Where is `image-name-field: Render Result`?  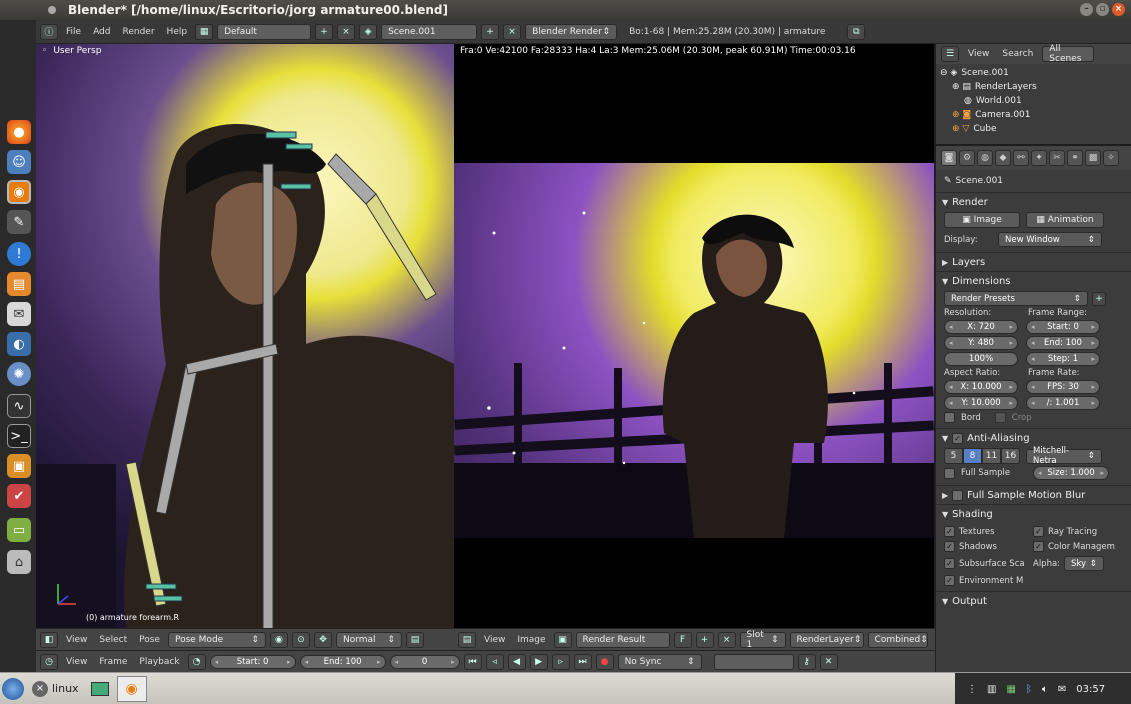
image-name-field: Render Result is located at coordinates (622, 639).